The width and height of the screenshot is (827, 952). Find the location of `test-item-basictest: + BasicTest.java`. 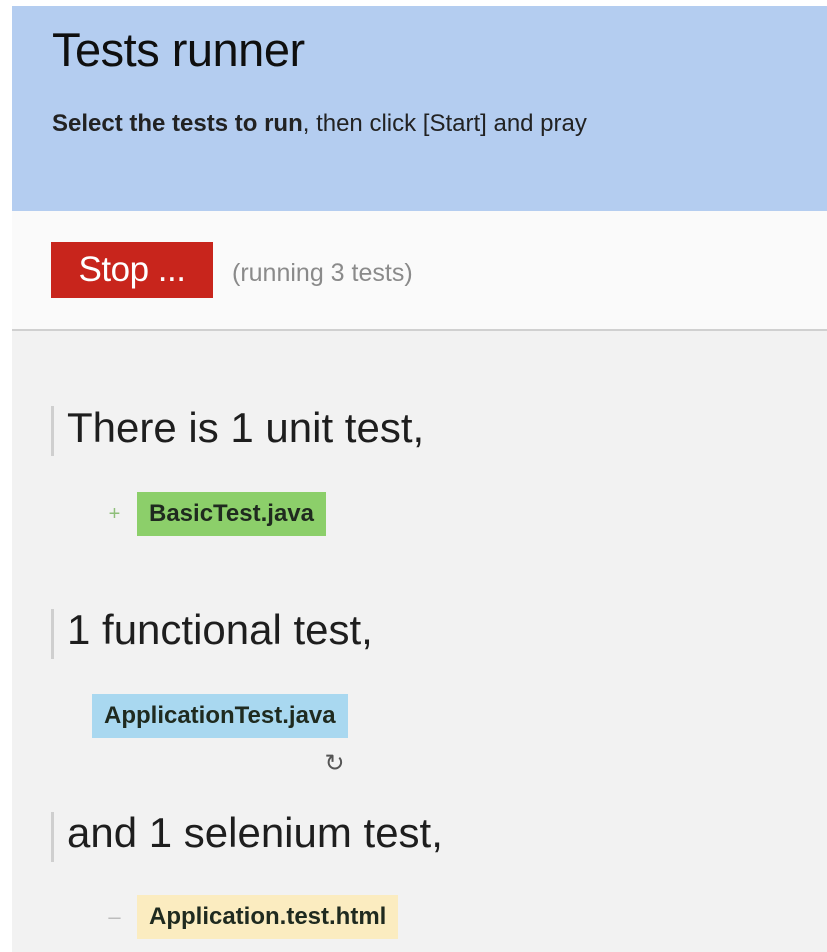

test-item-basictest: + BasicTest.java is located at coordinates (209, 514).